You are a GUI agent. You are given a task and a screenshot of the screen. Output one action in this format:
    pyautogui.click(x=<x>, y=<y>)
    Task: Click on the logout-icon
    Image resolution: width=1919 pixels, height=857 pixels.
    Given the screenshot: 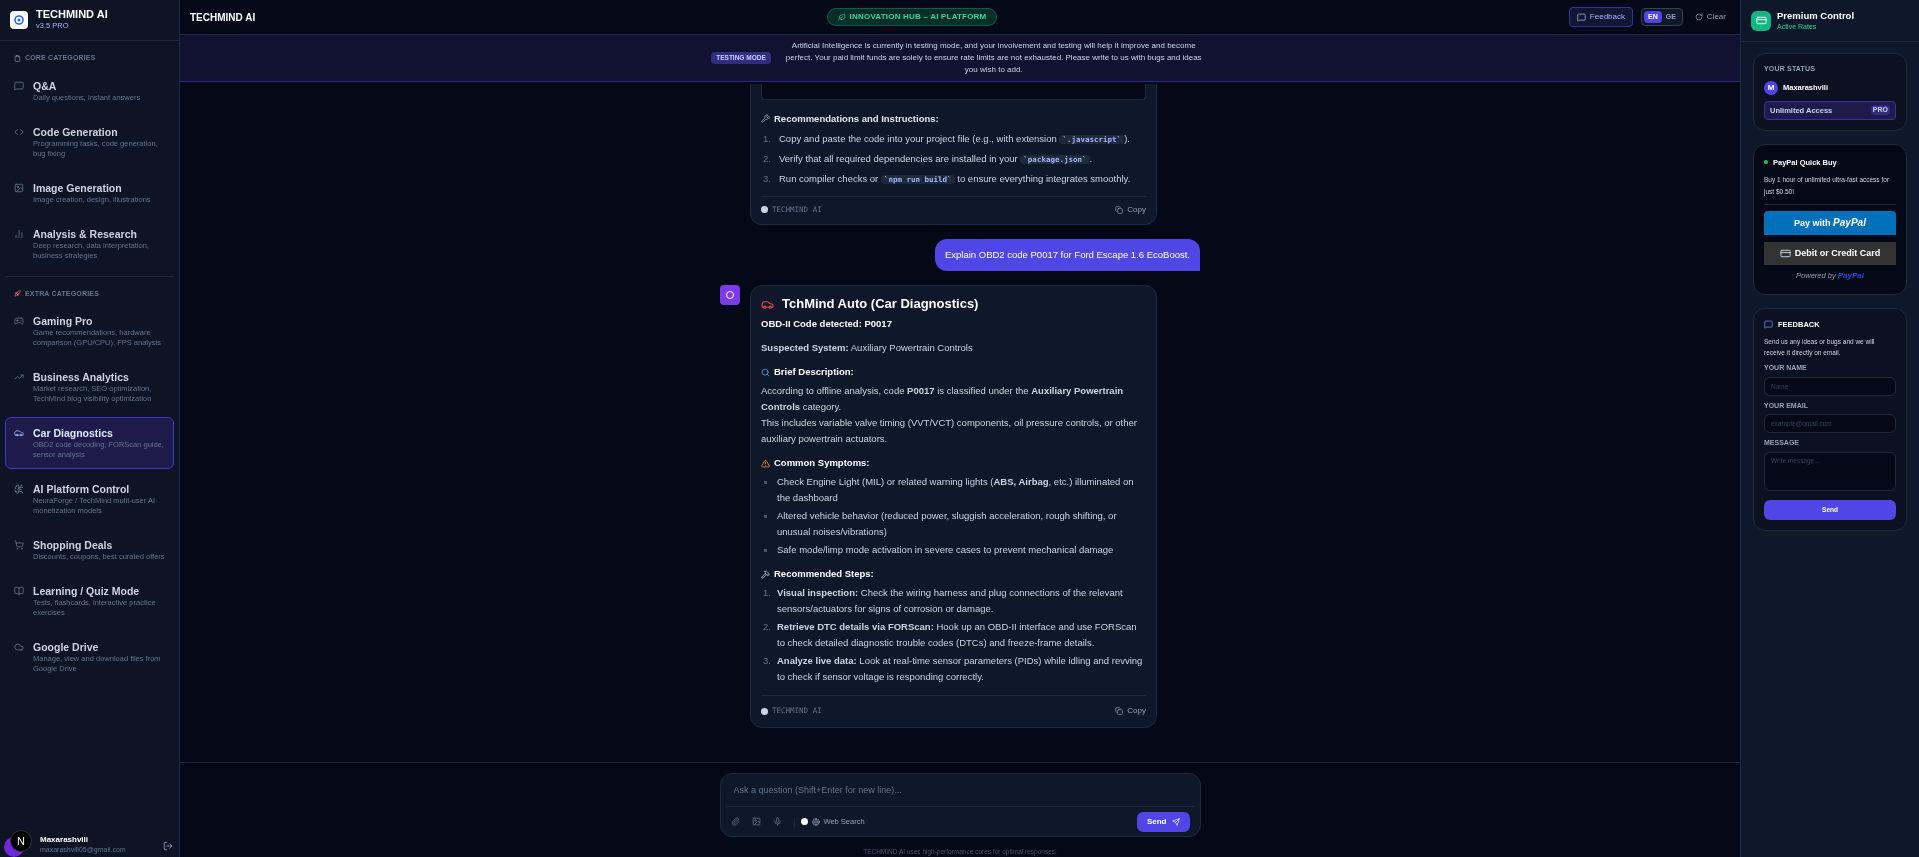 What is the action you would take?
    pyautogui.click(x=168, y=846)
    